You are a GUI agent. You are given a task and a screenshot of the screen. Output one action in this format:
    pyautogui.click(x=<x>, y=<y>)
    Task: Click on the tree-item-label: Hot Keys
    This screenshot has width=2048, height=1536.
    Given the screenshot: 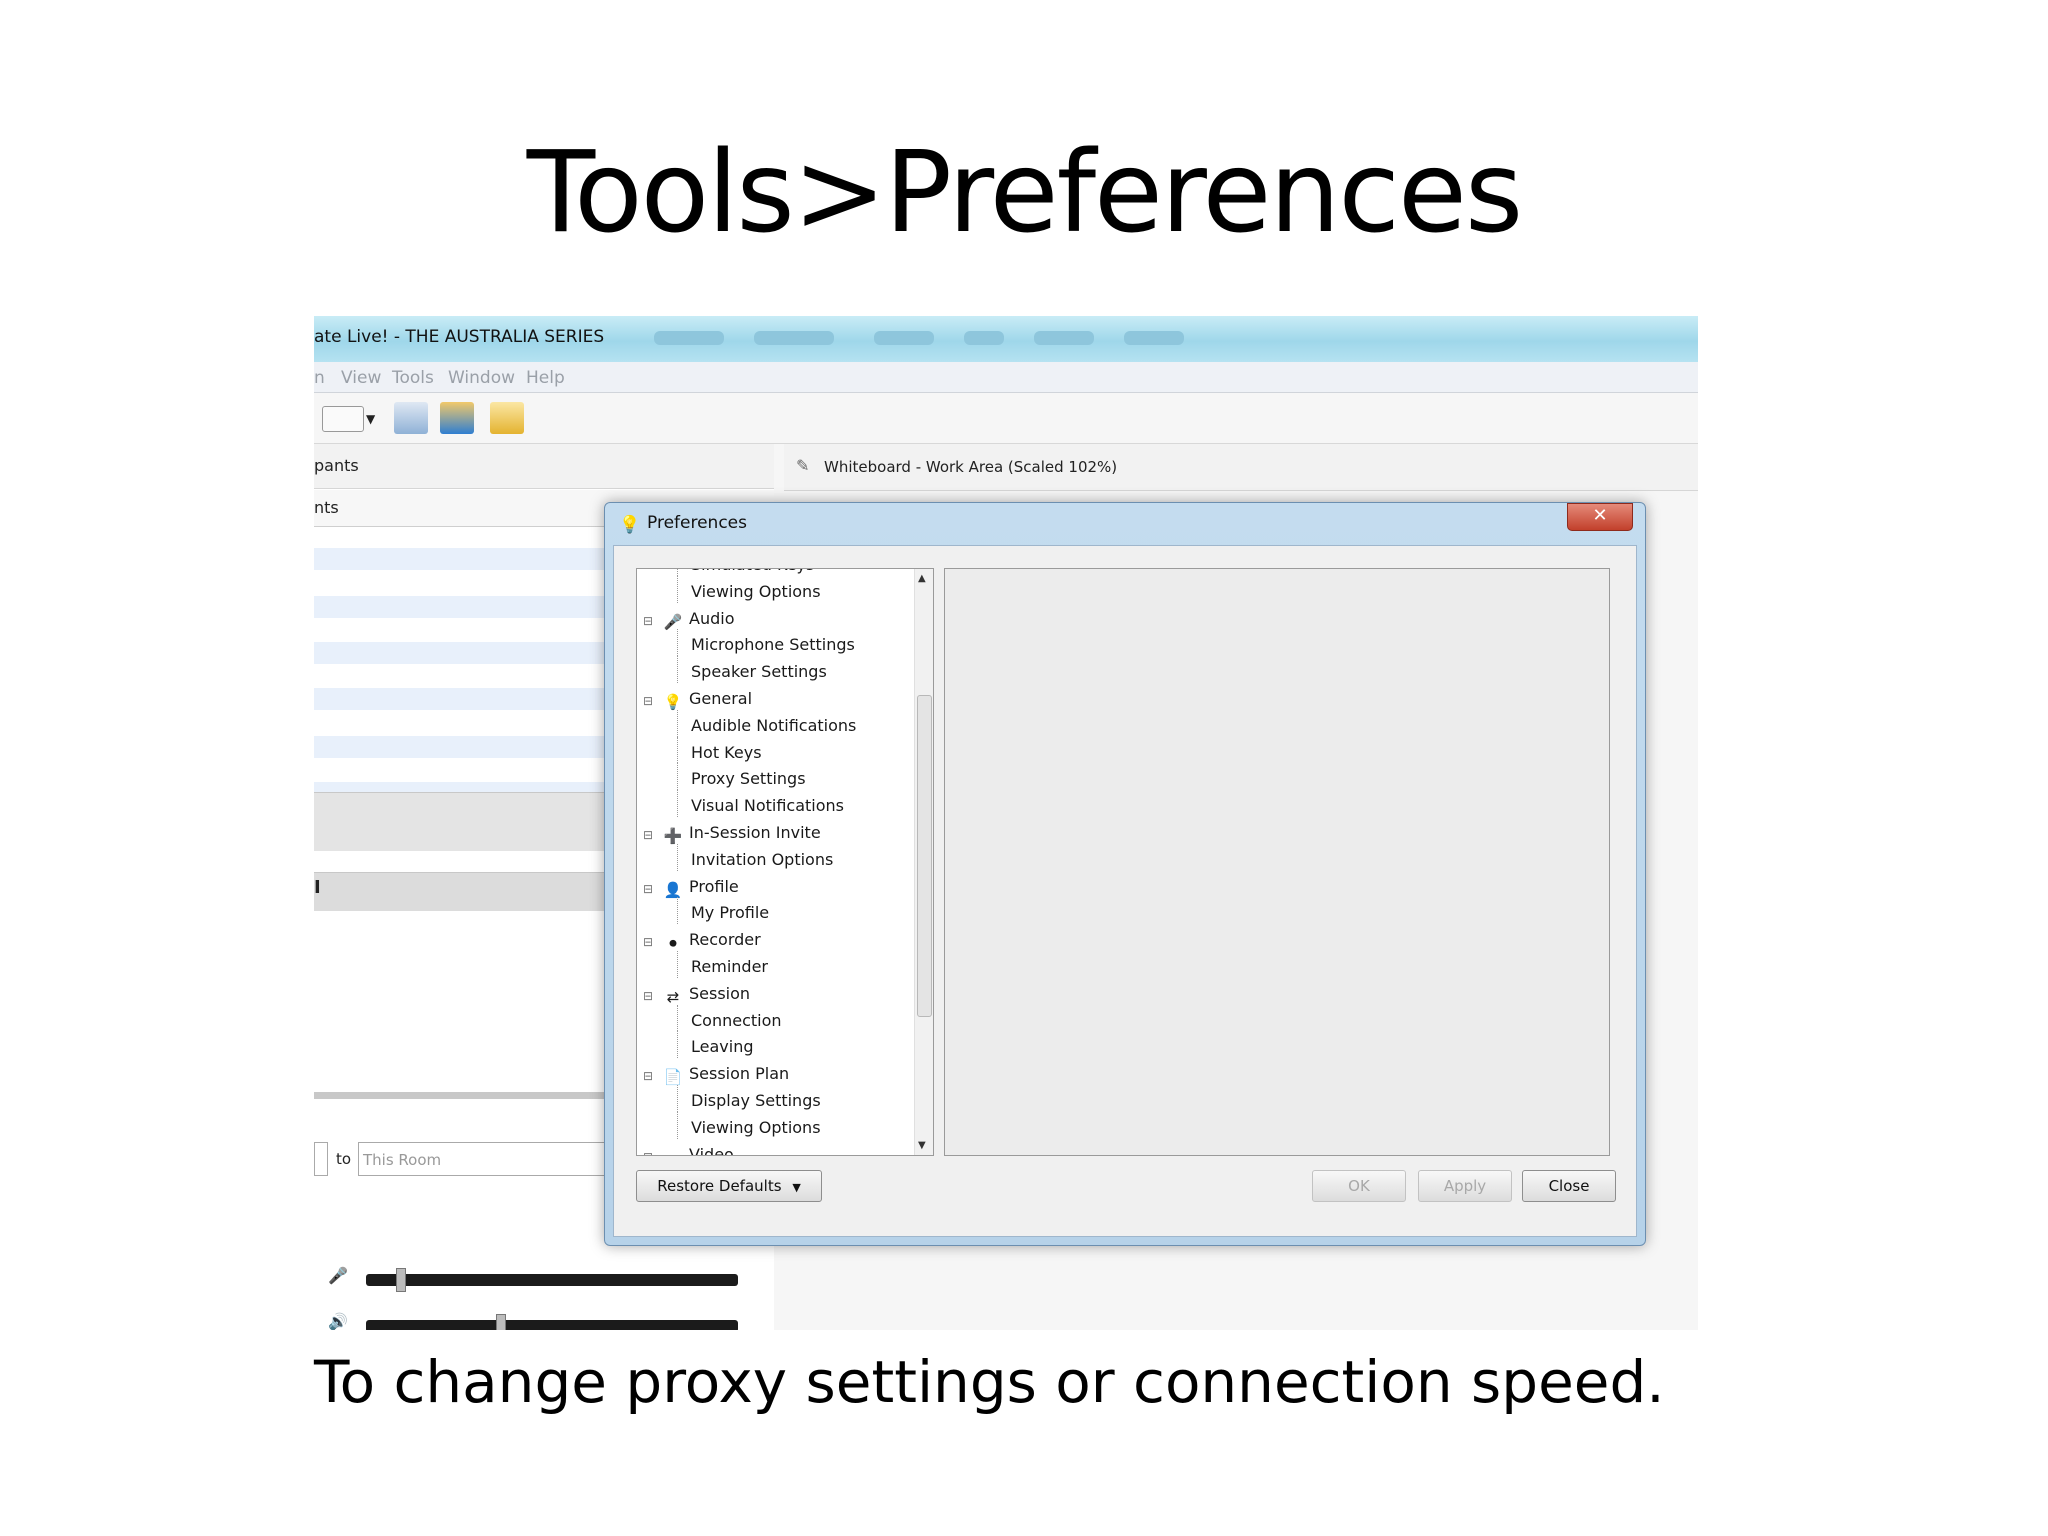 What is the action you would take?
    pyautogui.click(x=726, y=752)
    